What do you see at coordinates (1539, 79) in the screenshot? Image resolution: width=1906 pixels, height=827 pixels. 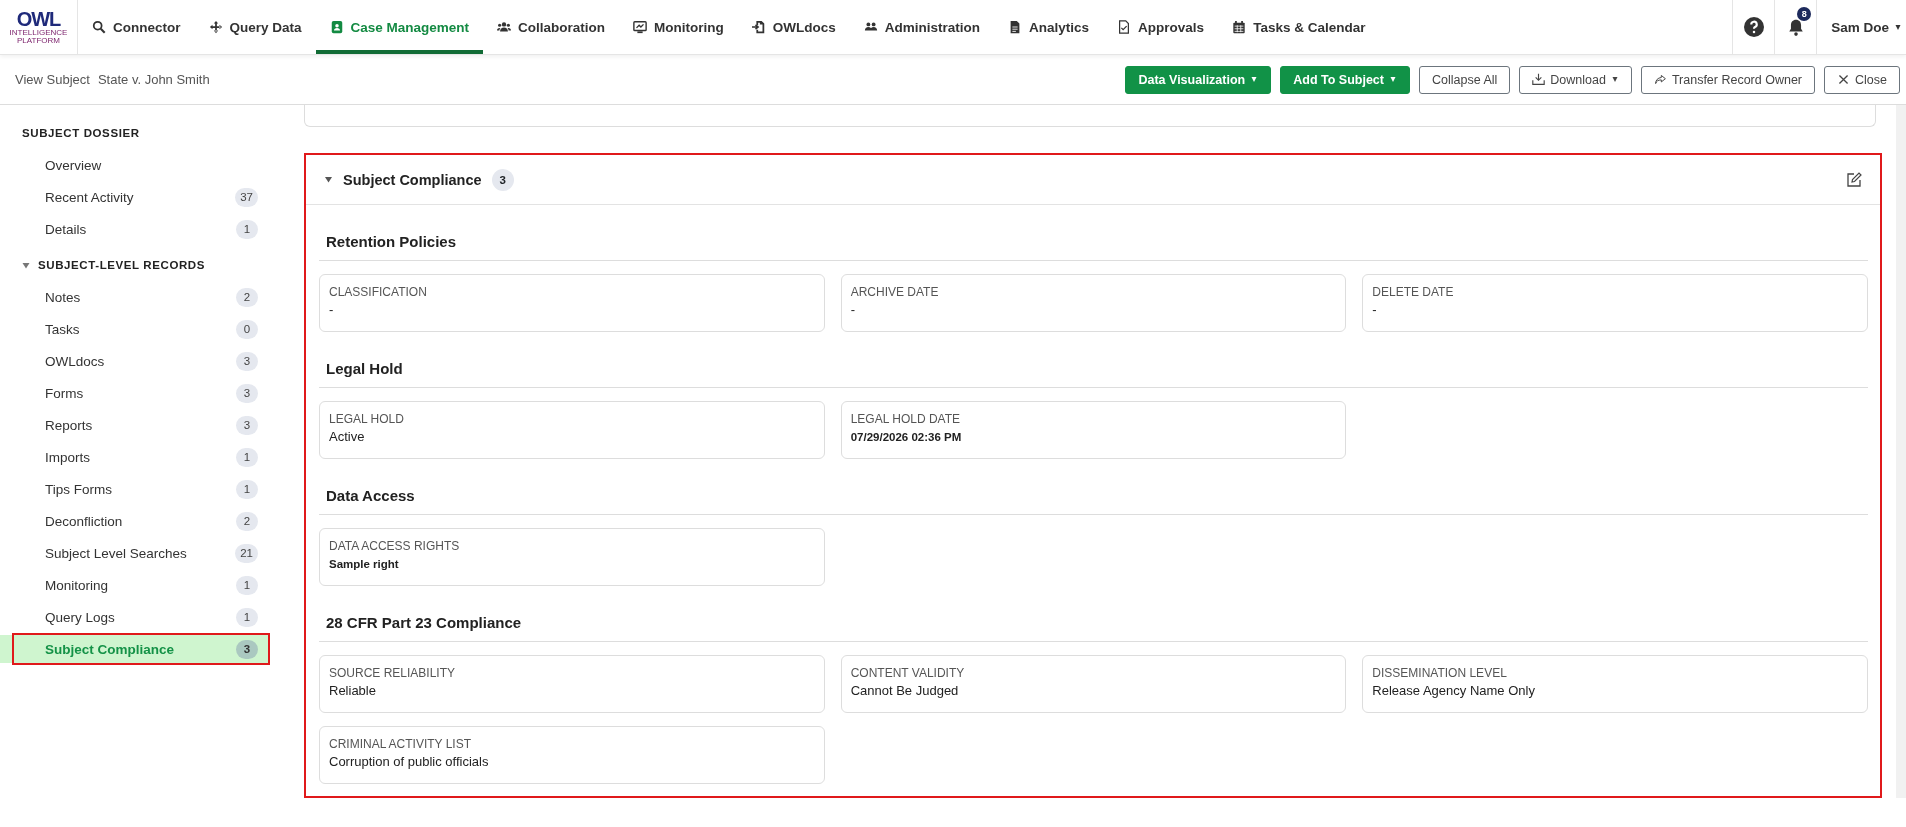 I see `download-tray-icon` at bounding box center [1539, 79].